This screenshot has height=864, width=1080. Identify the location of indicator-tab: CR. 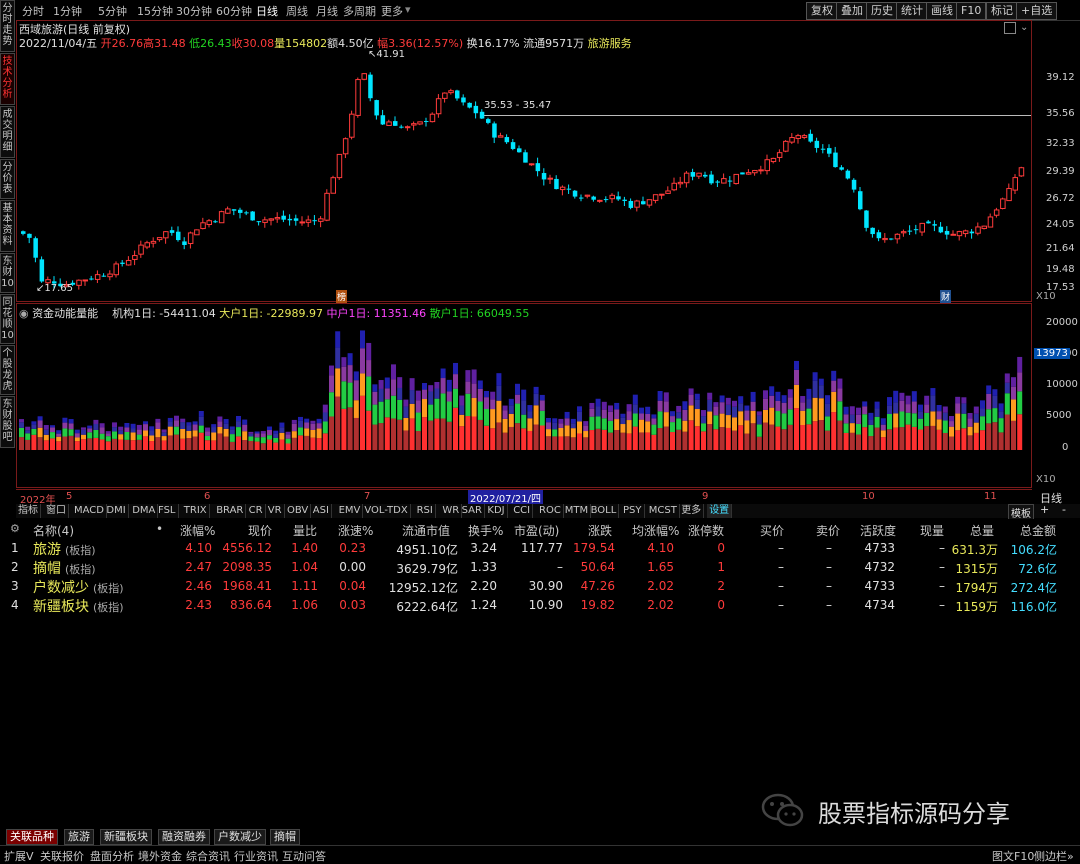
(256, 511).